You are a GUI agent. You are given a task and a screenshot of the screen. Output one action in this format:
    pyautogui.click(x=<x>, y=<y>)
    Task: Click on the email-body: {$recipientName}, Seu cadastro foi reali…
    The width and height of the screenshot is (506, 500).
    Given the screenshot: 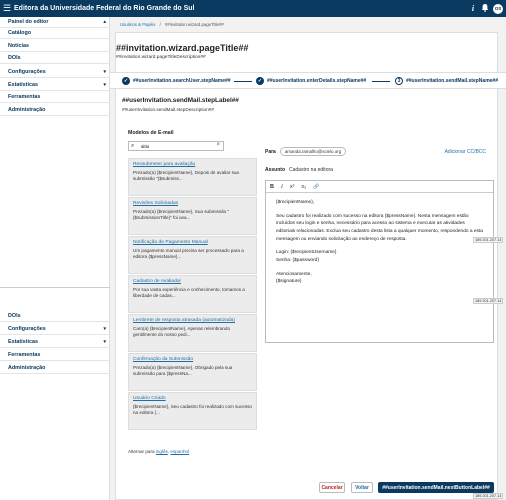 What is the action you would take?
    pyautogui.click(x=379, y=245)
    